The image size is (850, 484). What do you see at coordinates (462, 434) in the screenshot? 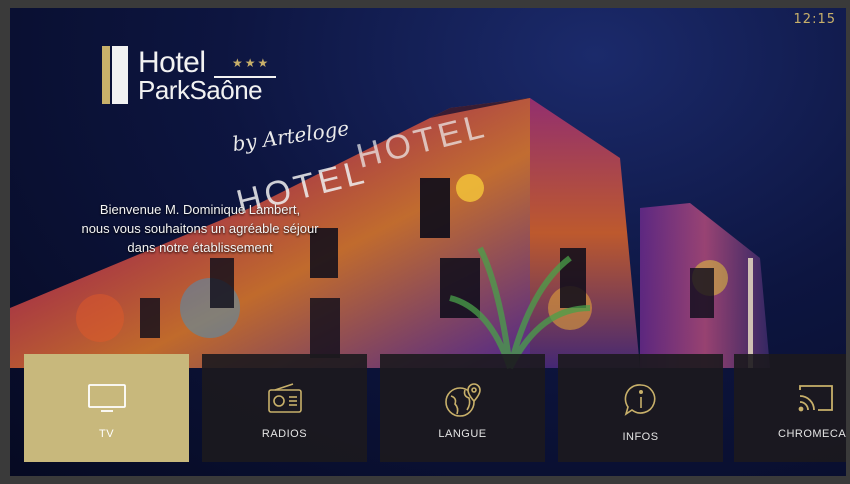
I see `menu-label-langue: LANGUE` at bounding box center [462, 434].